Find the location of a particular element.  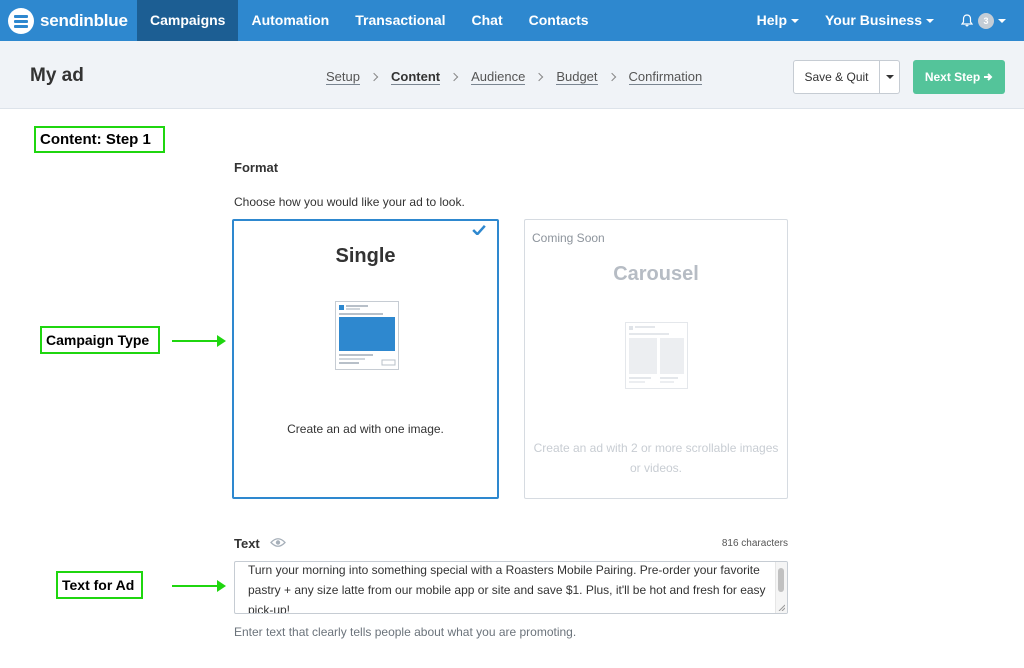

nav-right: Help Your Business 3 is located at coordinates (884, 20).